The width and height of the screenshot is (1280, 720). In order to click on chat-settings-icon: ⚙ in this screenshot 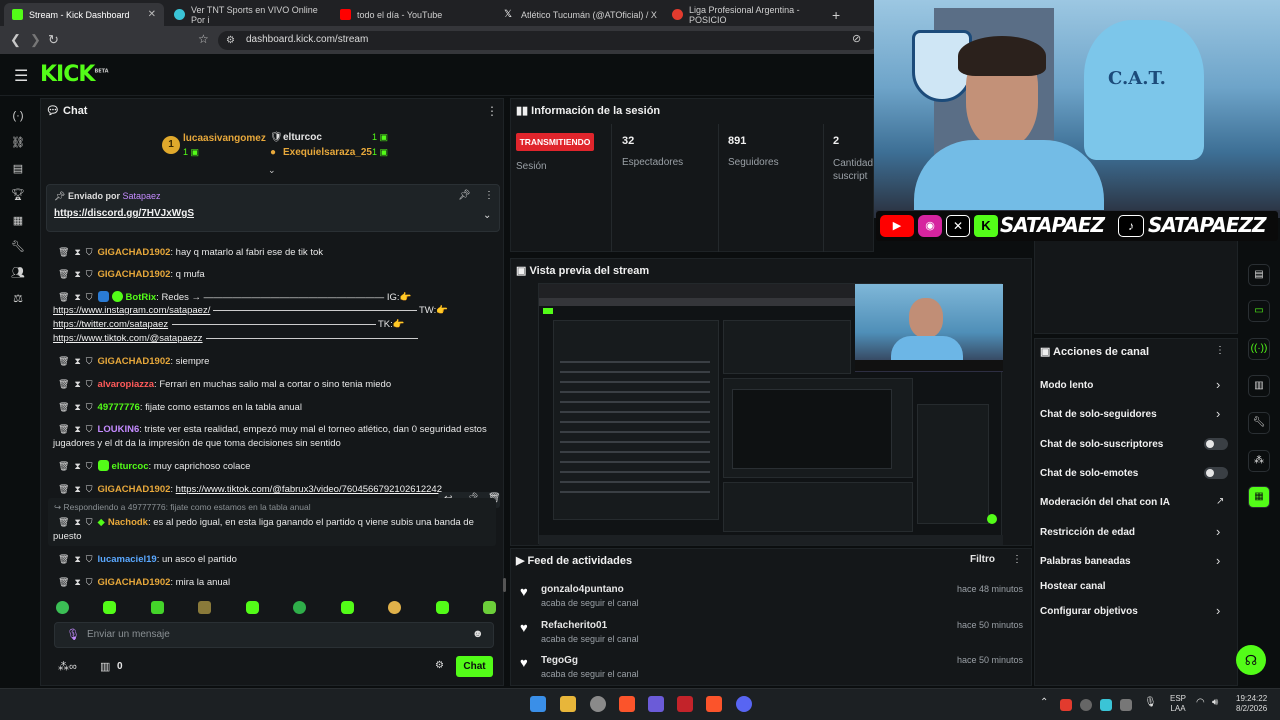, I will do `click(439, 665)`.